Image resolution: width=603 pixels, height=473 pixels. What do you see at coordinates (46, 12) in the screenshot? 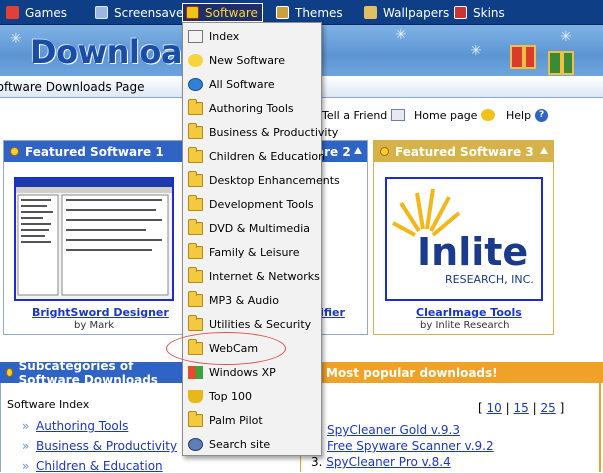
I see `nav-label-games: Games` at bounding box center [46, 12].